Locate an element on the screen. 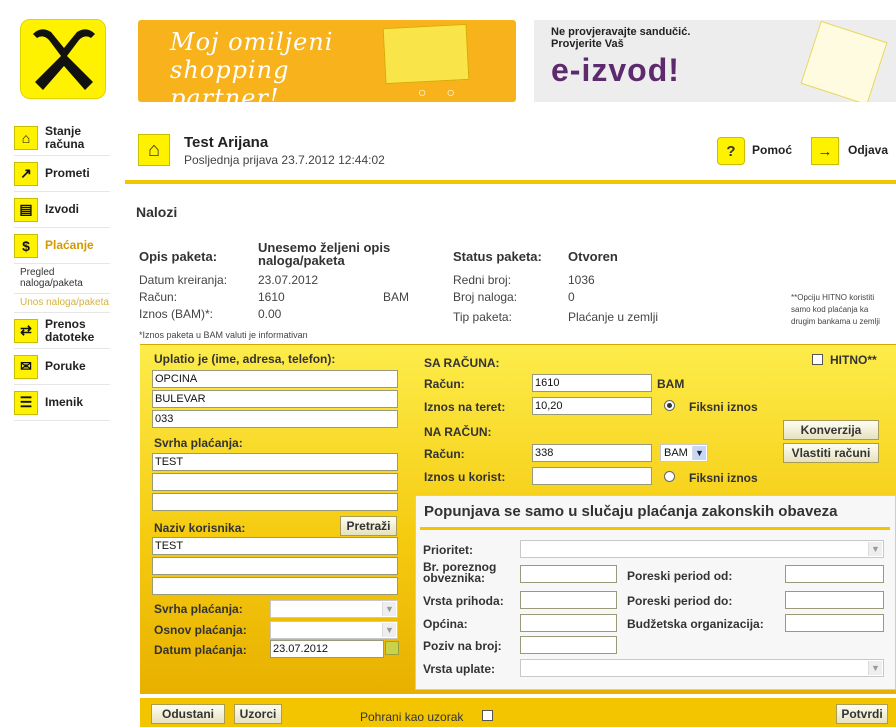  sidebar-item-label: Prenos datoteke is located at coordinates (70, 330).